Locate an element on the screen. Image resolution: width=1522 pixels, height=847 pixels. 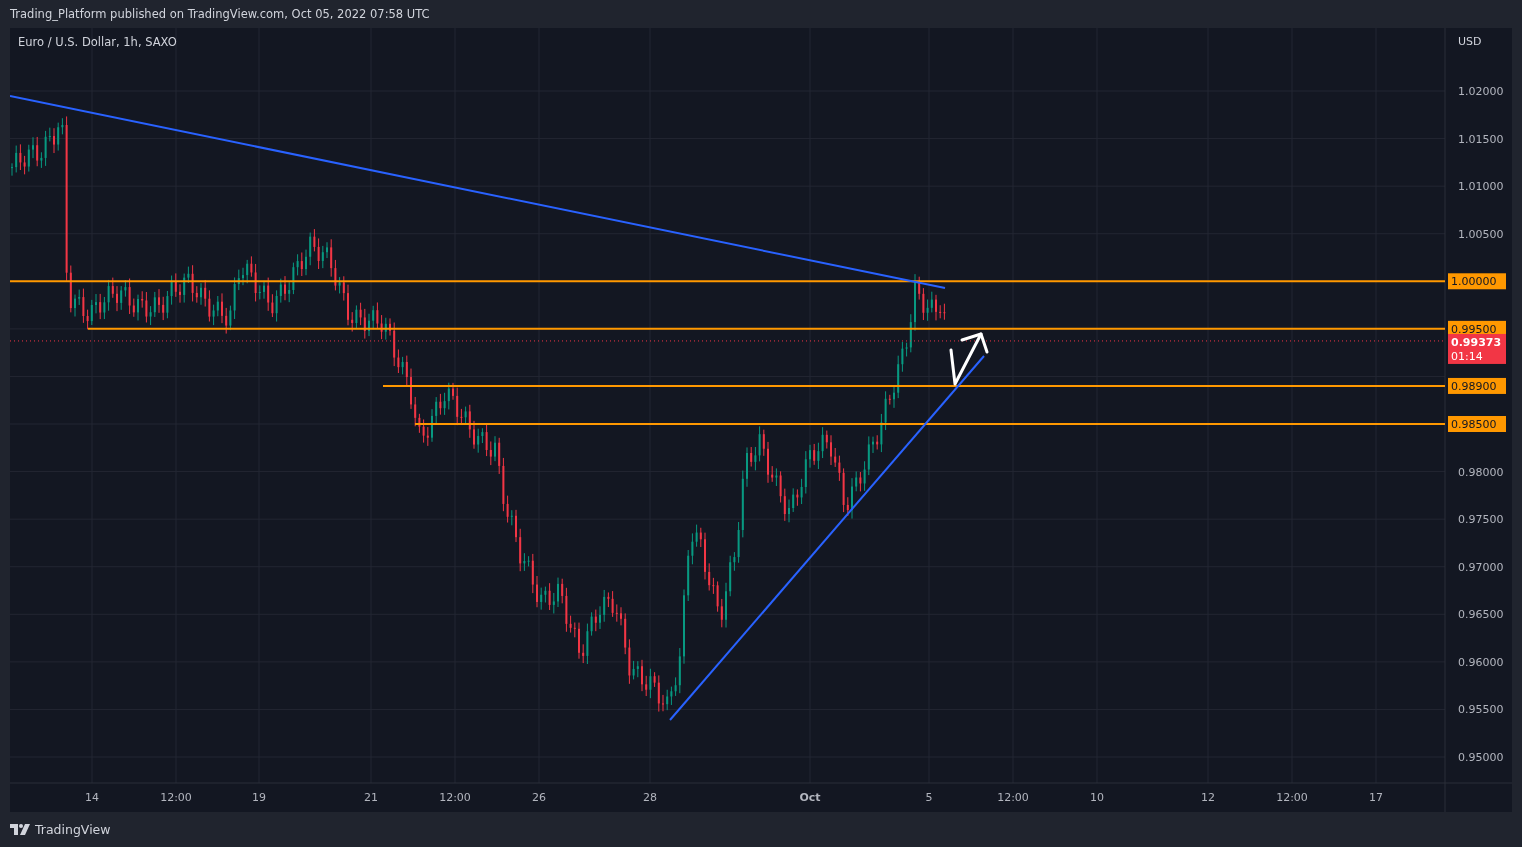
level-price-label: 1.00000 is located at coordinates (1477, 281).